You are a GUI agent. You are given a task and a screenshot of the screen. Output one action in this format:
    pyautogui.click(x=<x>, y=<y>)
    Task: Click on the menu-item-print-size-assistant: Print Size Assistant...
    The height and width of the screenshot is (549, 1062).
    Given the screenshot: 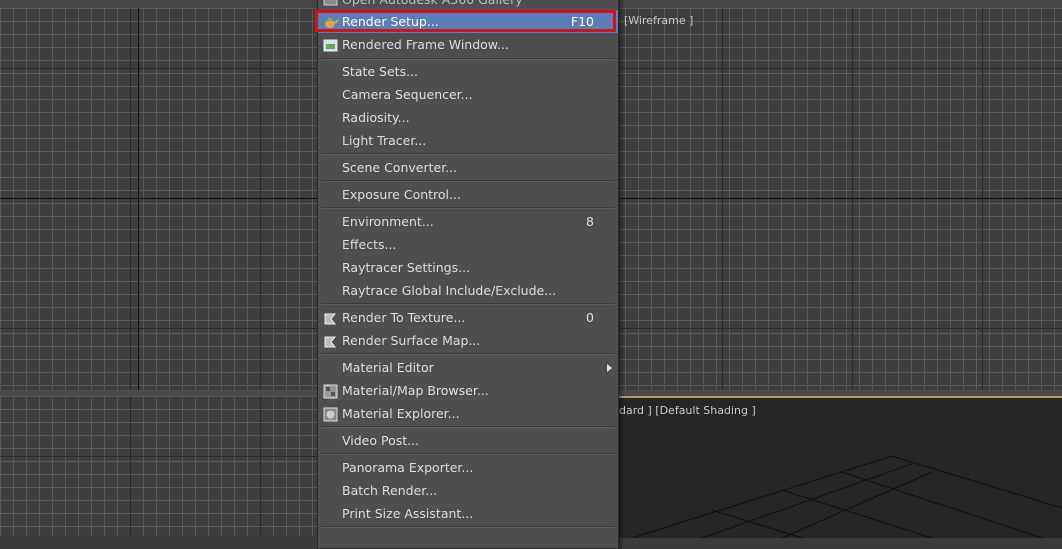 What is the action you would take?
    pyautogui.click(x=468, y=513)
    